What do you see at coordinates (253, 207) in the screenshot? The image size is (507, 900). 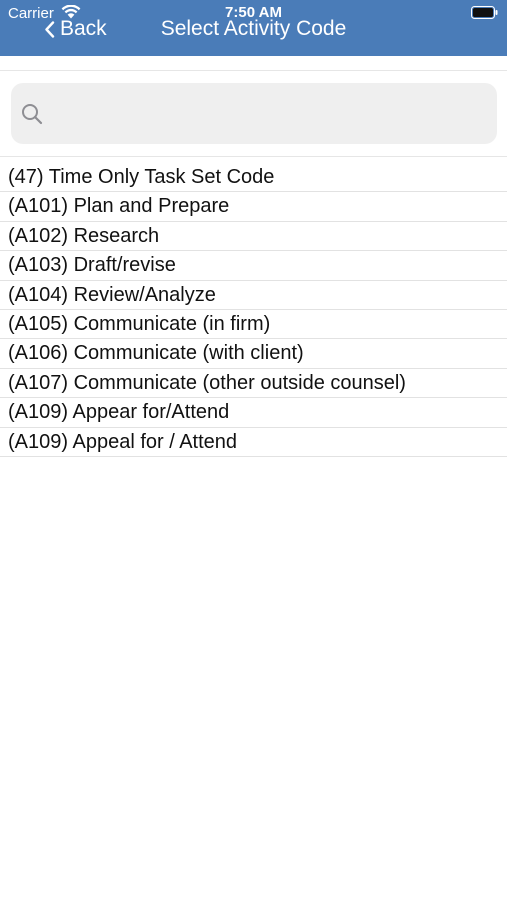 I see `list-item-activity-code: (A101) Plan and Prepare` at bounding box center [253, 207].